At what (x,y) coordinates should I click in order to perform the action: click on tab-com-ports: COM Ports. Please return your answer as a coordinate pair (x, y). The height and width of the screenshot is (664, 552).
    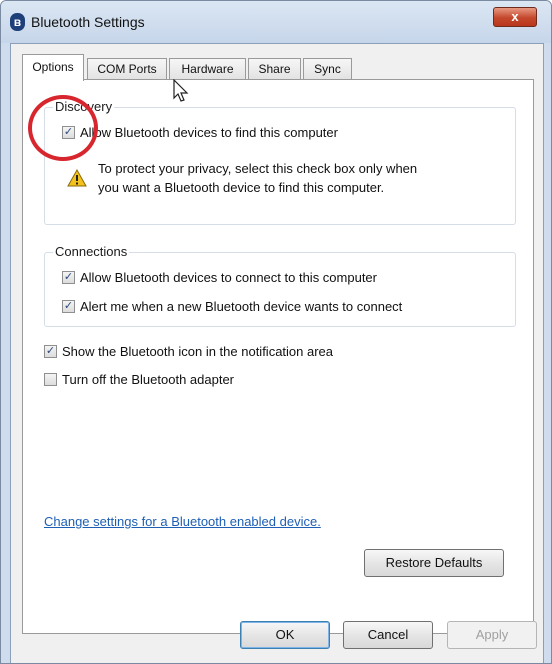
    Looking at the image, I should click on (127, 69).